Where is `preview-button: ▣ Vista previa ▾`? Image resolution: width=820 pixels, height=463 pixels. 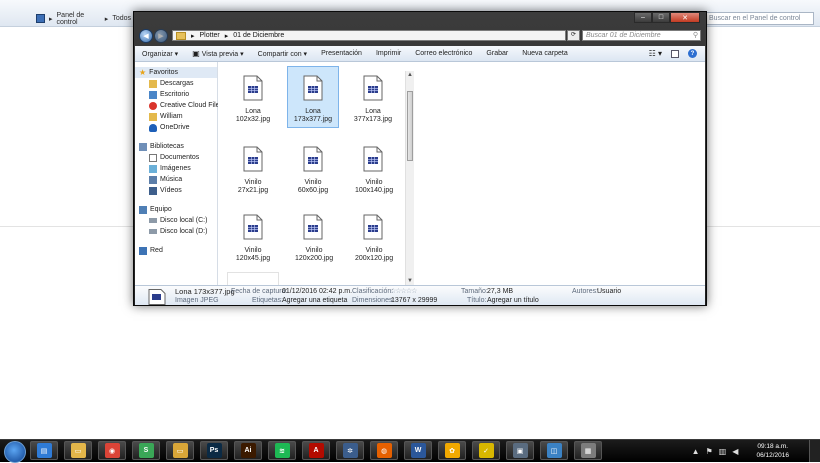 preview-button: ▣ Vista previa ▾ is located at coordinates (217, 53).